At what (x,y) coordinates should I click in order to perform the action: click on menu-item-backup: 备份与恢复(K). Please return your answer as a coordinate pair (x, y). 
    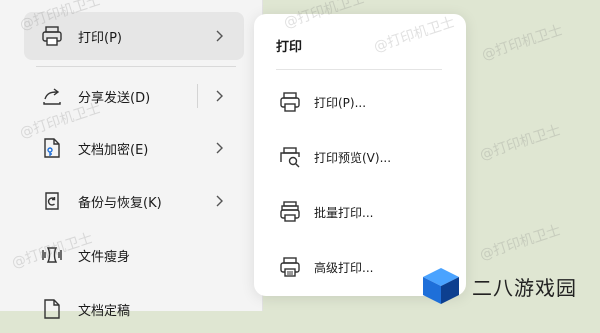
    Looking at the image, I should click on (134, 201).